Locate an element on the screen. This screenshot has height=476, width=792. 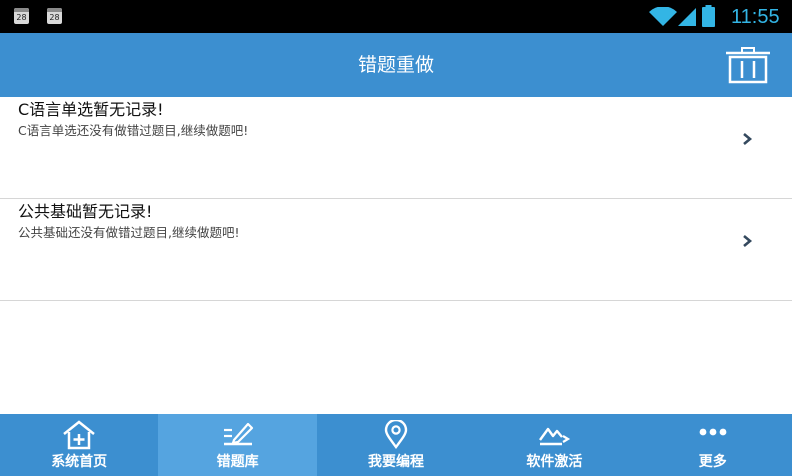
status-time: 11:55 is located at coordinates (755, 17).